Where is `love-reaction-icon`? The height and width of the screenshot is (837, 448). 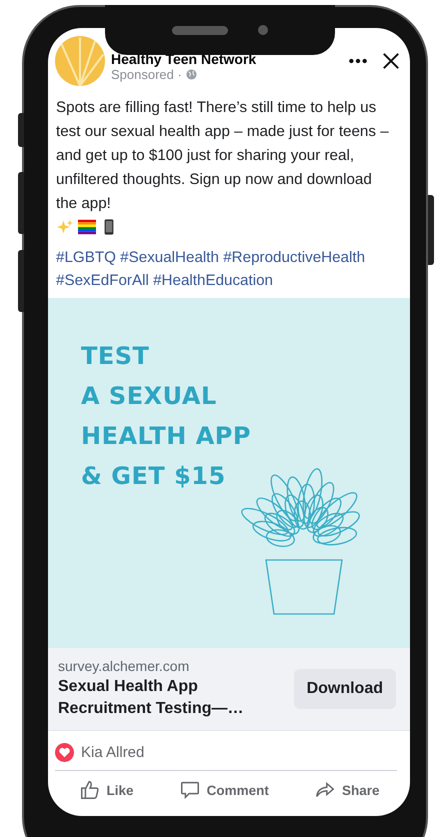
love-reaction-icon is located at coordinates (64, 752).